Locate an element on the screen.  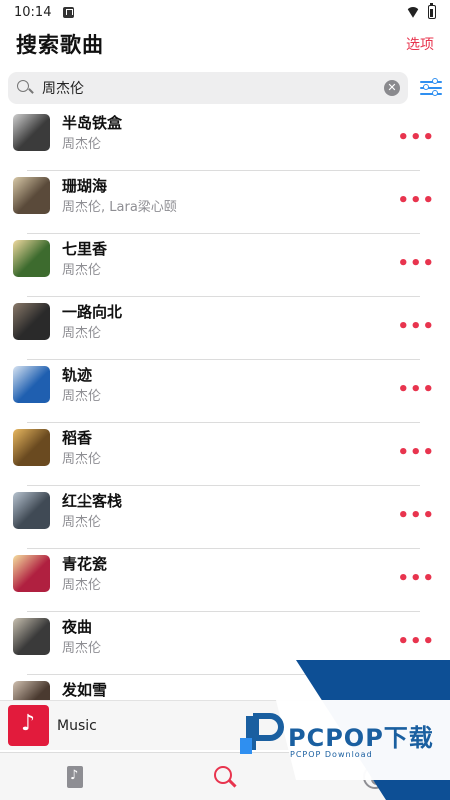
tab-search is located at coordinates (225, 776).